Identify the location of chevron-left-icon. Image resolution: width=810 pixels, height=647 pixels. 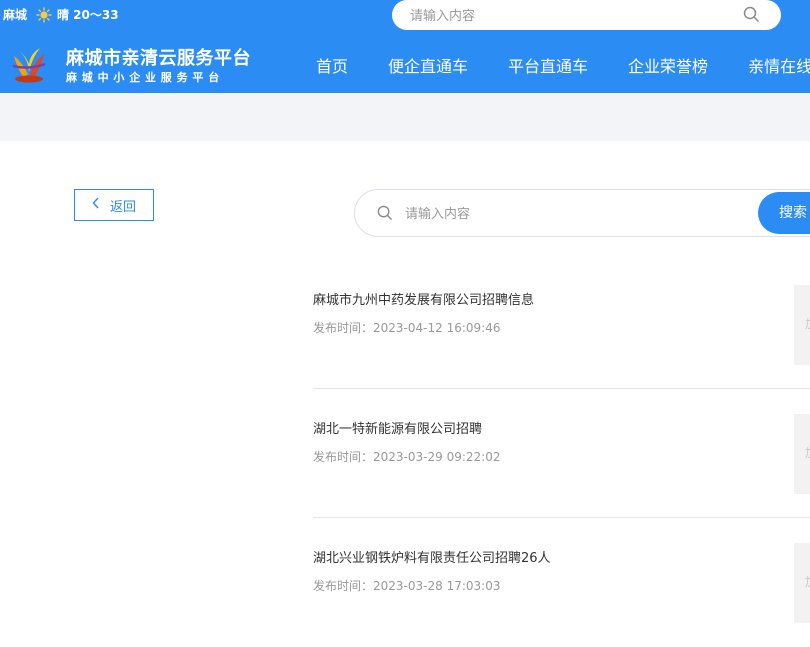
(96, 205).